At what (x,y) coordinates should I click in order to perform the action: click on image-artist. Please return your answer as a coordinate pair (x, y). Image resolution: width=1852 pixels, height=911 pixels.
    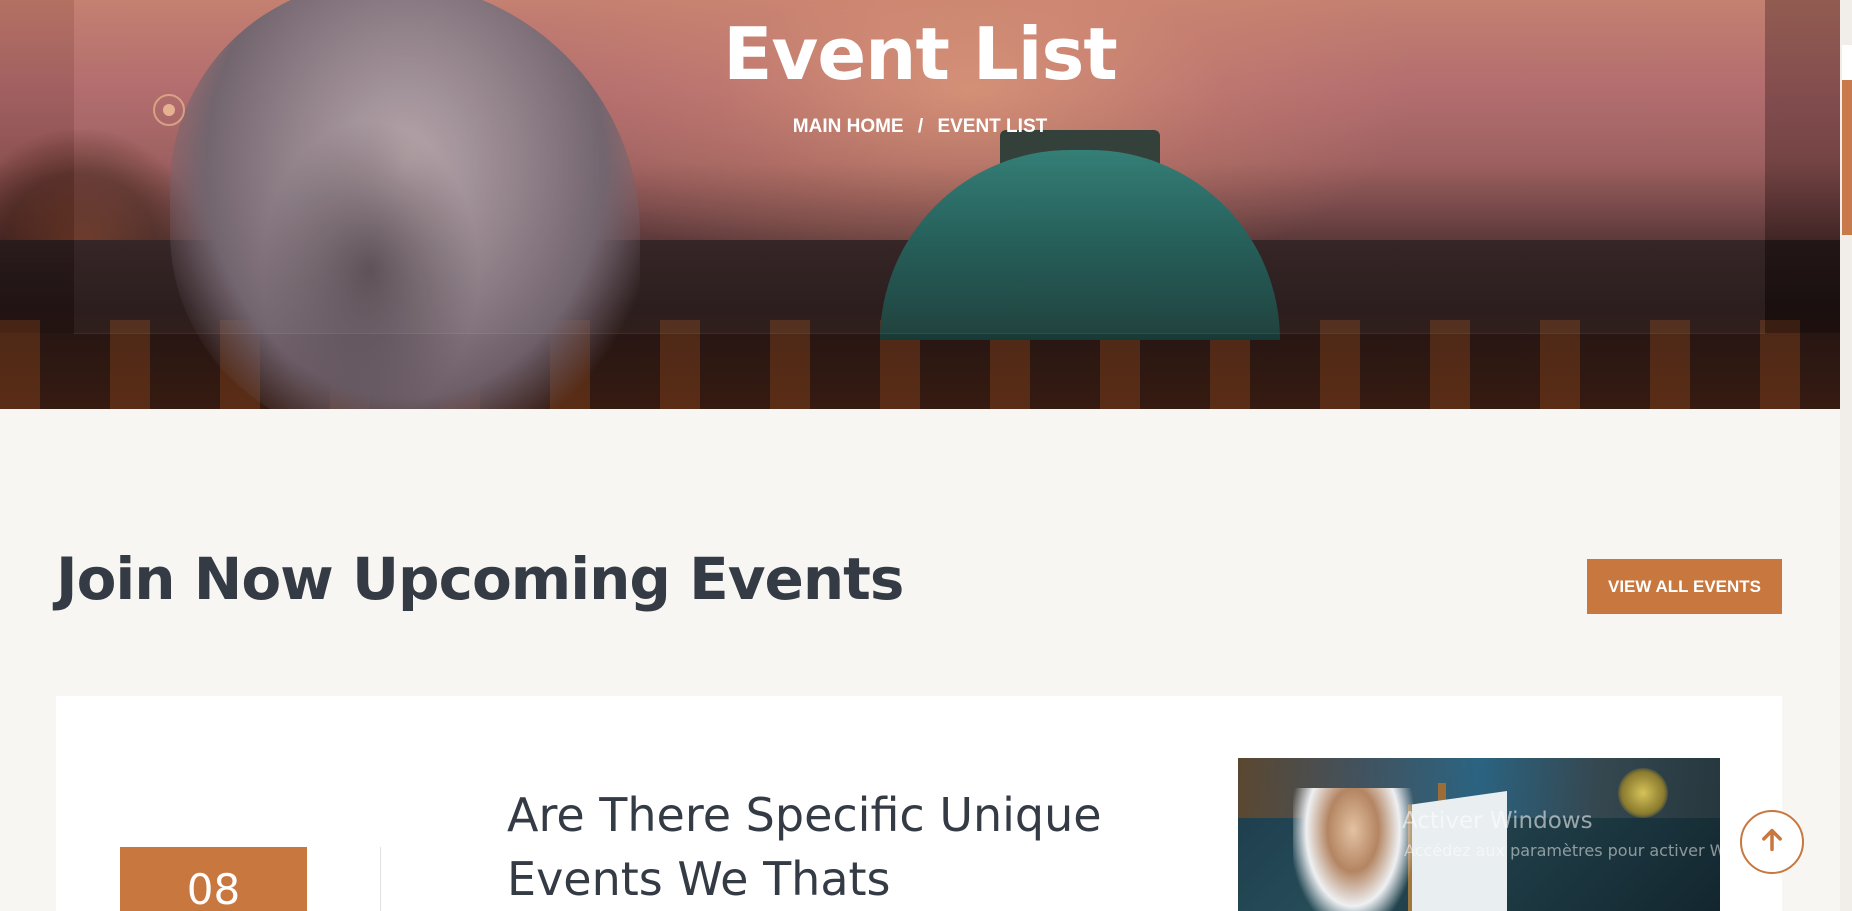
    Looking at the image, I should click on (1353, 849).